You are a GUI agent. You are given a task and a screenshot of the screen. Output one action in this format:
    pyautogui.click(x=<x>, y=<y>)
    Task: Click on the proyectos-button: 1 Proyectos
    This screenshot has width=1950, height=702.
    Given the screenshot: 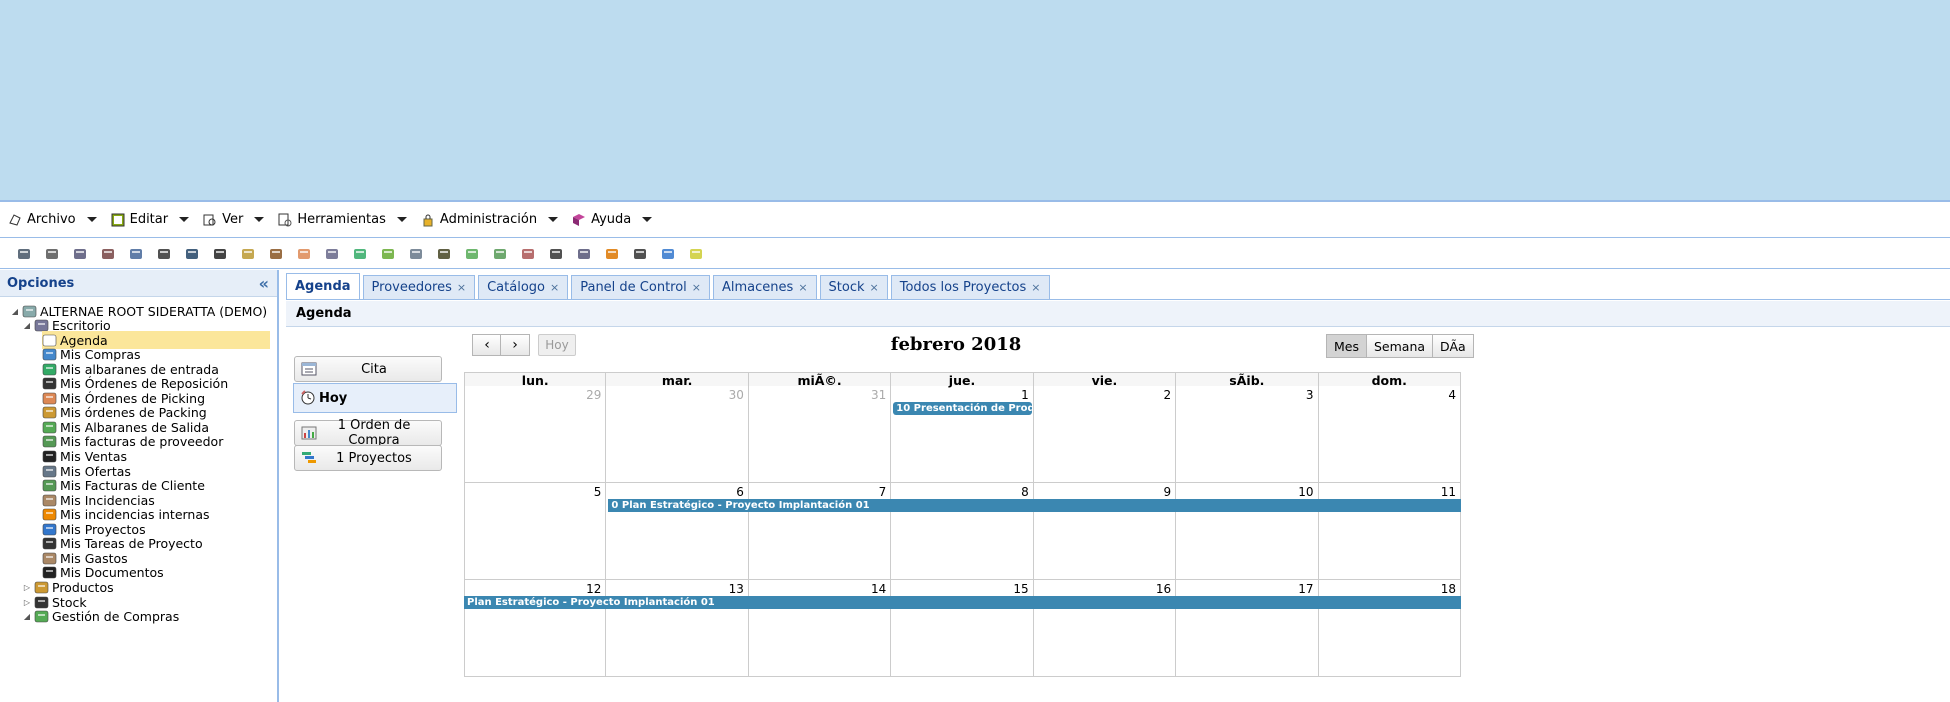 What is the action you would take?
    pyautogui.click(x=368, y=458)
    